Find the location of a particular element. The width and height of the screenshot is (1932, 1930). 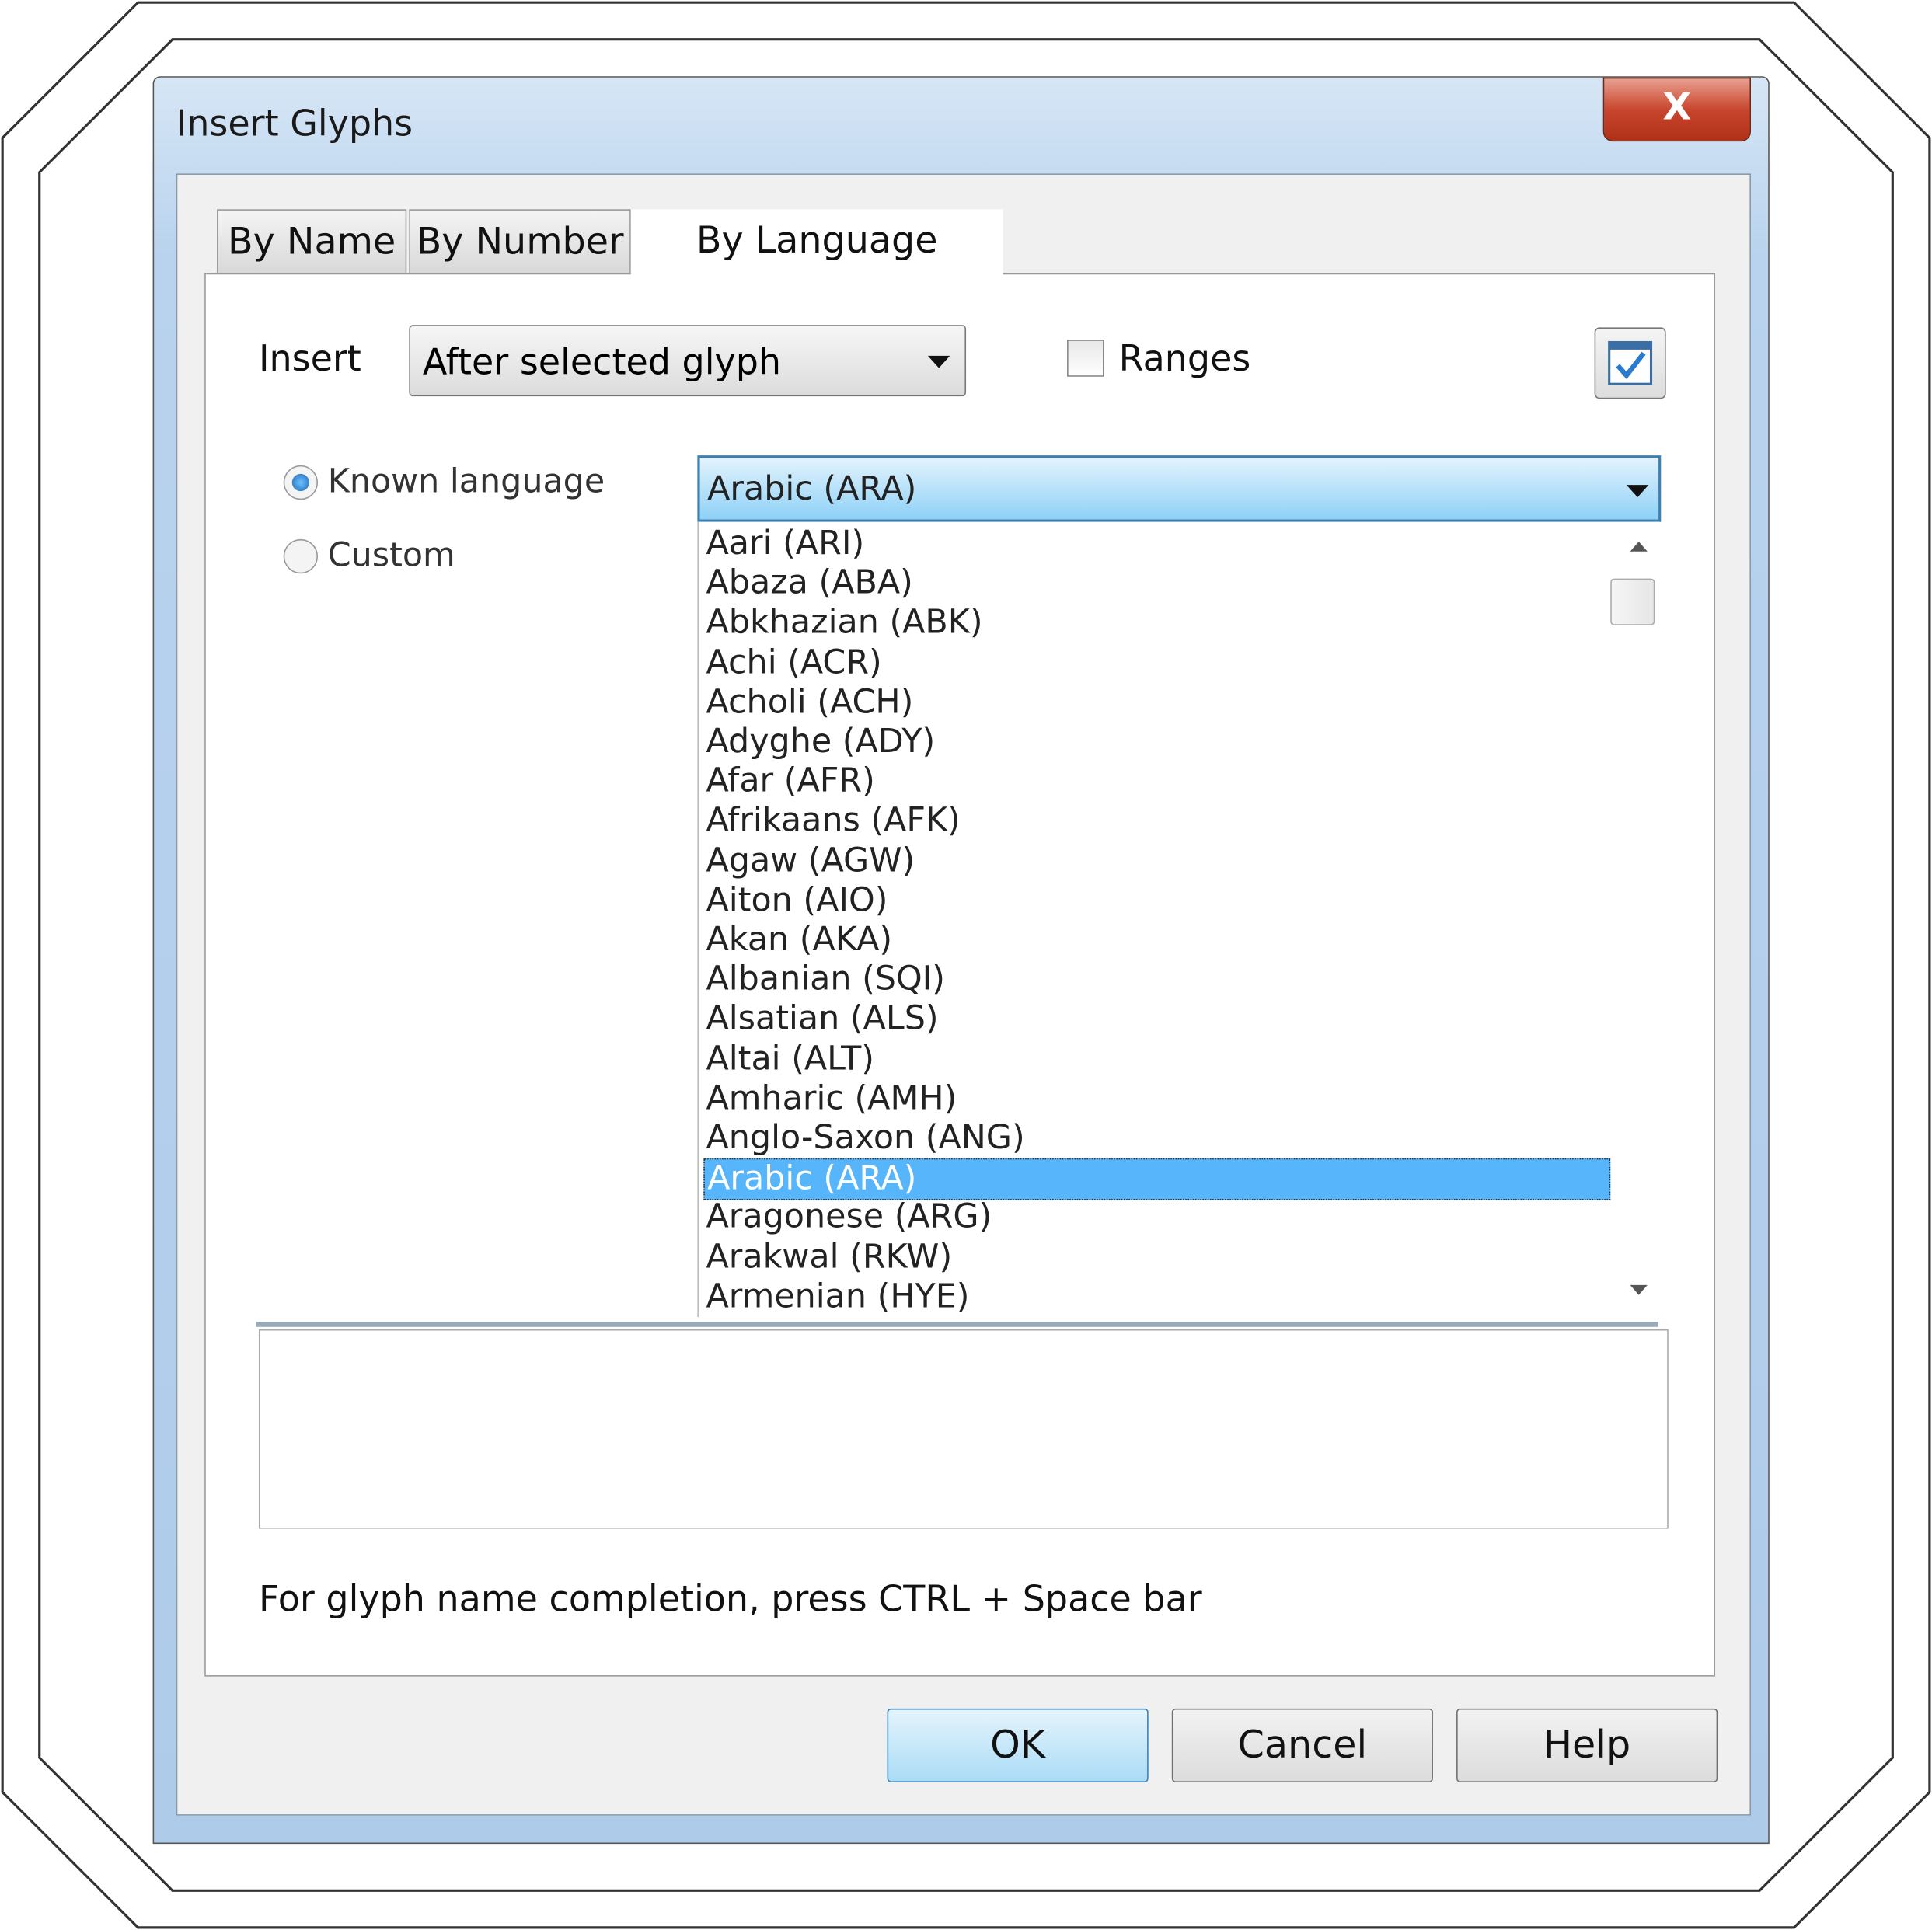

language-option: Agaw (AGW) is located at coordinates (1155, 861).